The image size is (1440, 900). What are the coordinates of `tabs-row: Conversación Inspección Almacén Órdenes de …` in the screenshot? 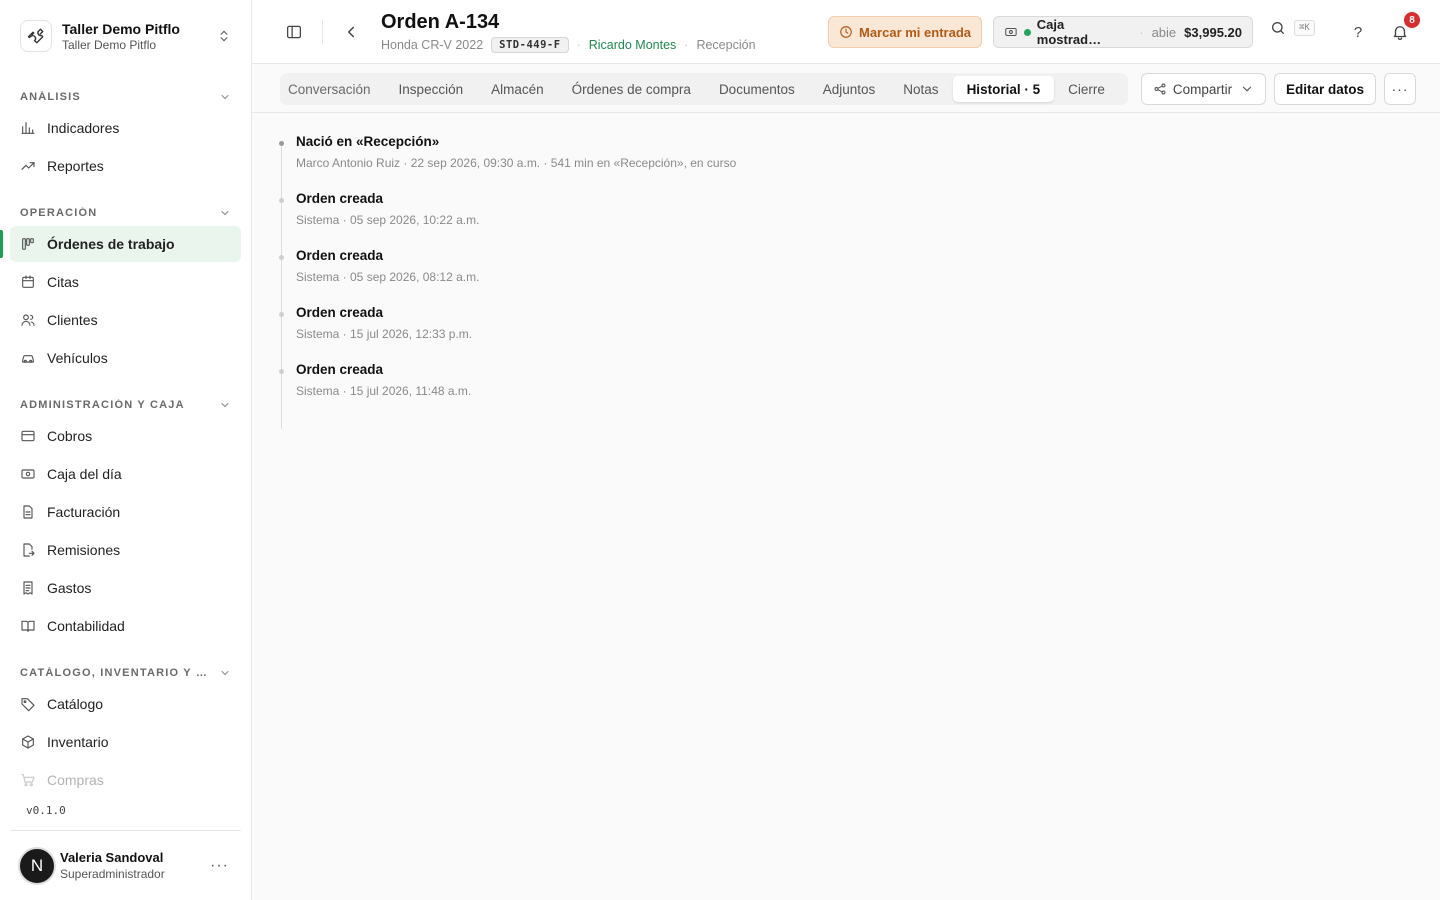 It's located at (846, 88).